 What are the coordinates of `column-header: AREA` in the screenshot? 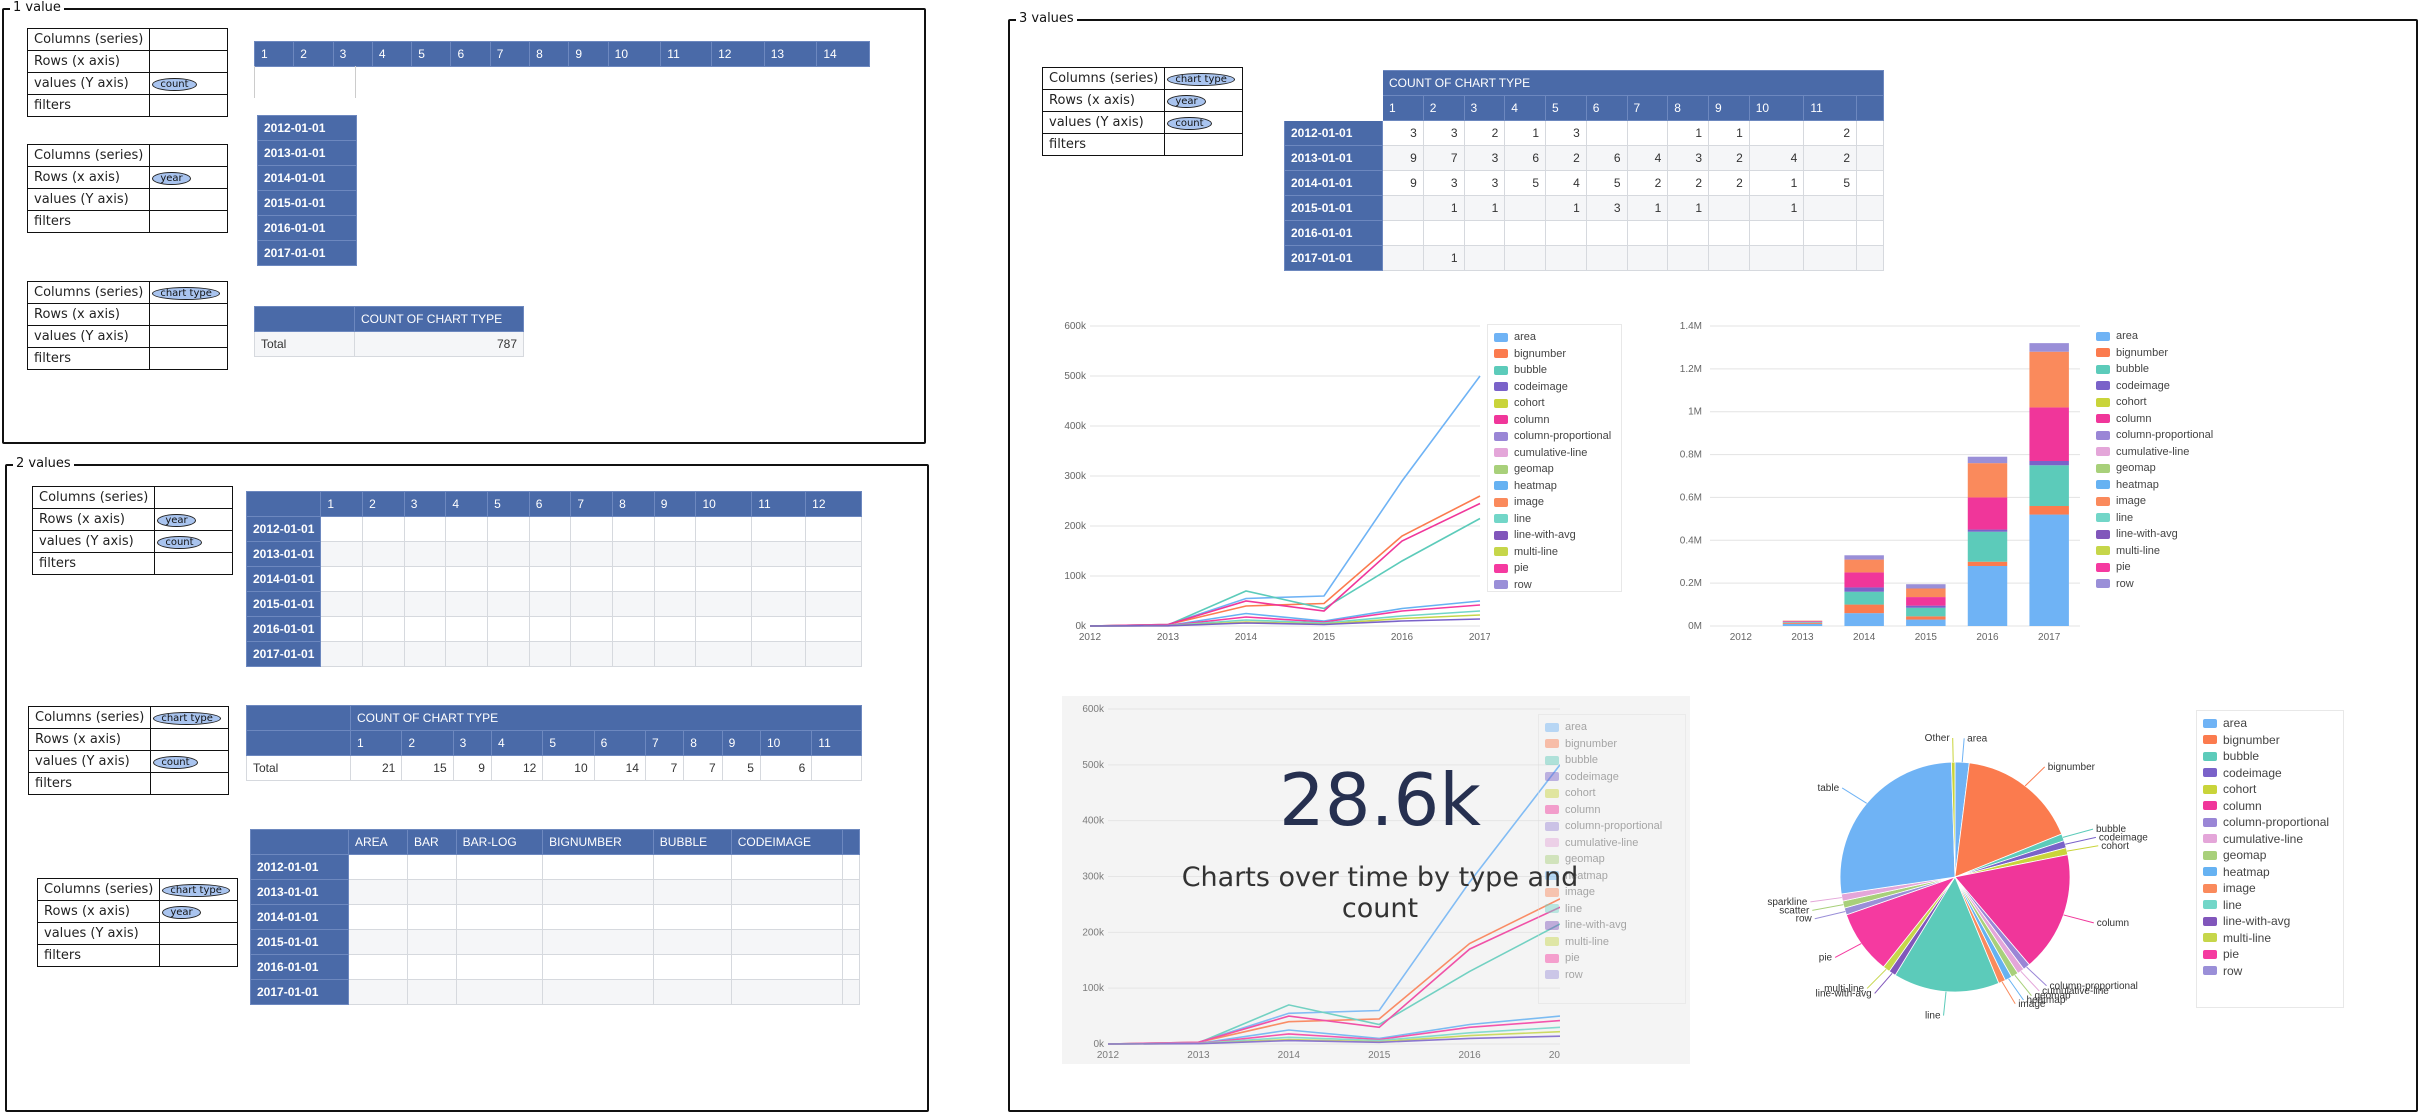 It's located at (378, 842).